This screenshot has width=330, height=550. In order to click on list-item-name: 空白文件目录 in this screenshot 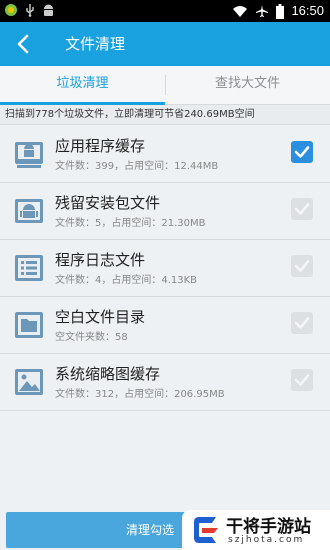, I will do `click(100, 317)`.